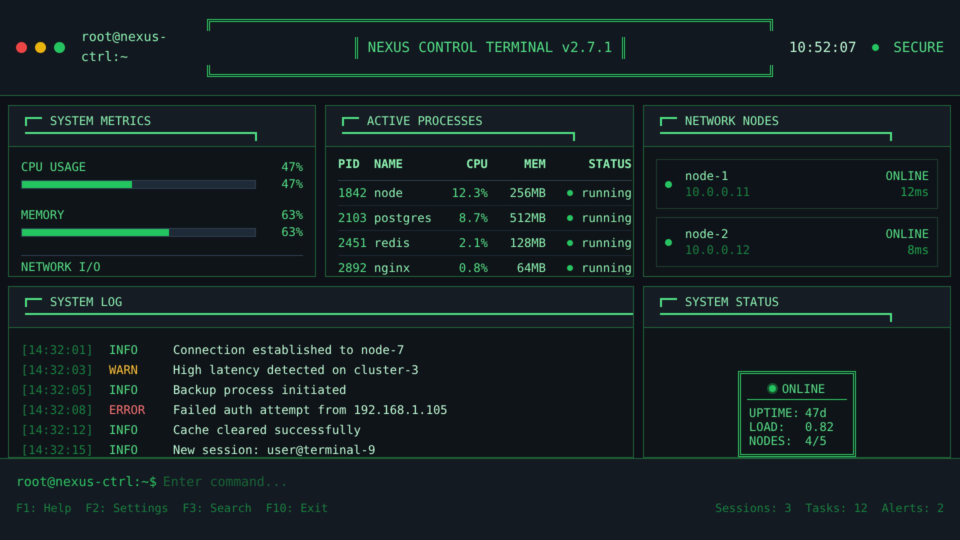  I want to click on table-cell: 2103, so click(356, 218).